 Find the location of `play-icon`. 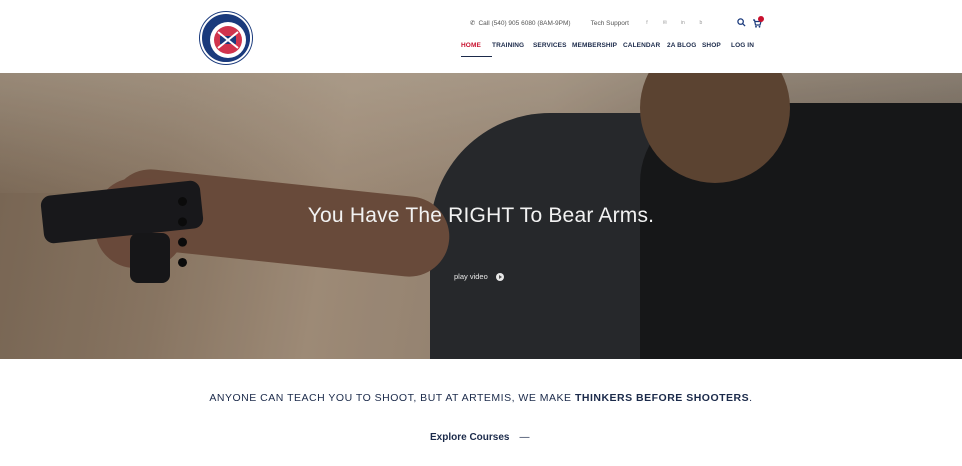

play-icon is located at coordinates (499, 276).